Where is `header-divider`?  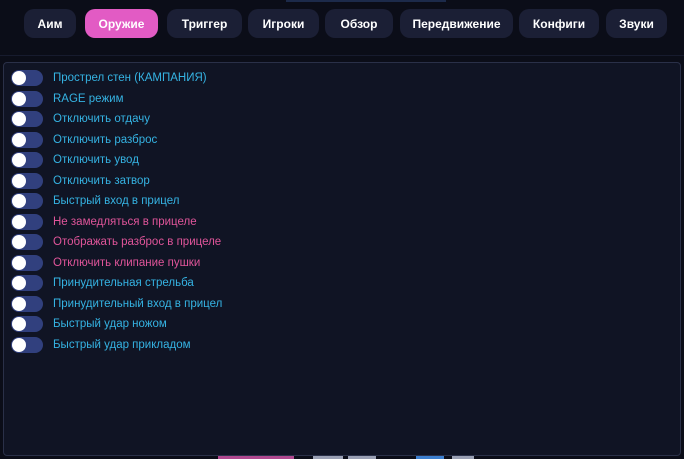
header-divider is located at coordinates (342, 55).